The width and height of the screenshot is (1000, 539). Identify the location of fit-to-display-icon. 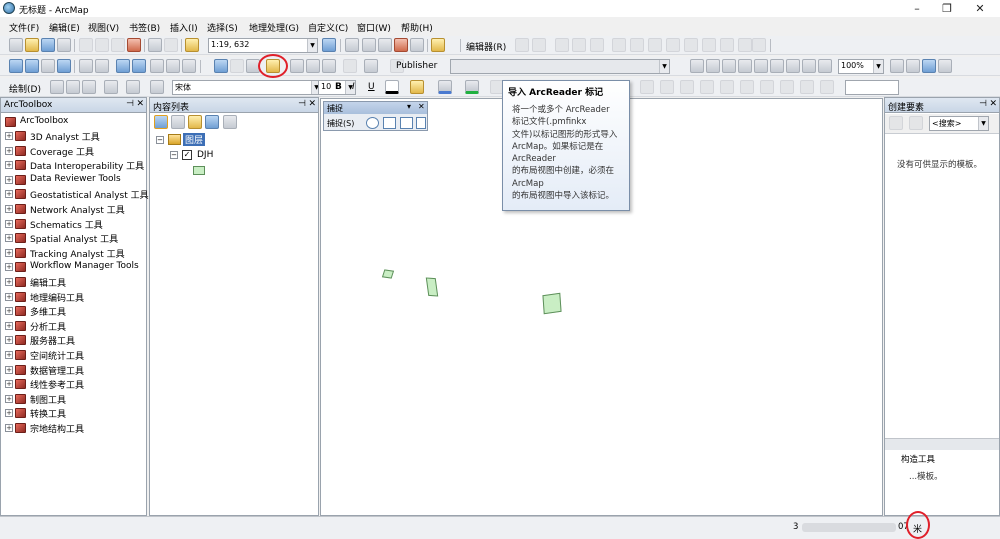
(687, 87).